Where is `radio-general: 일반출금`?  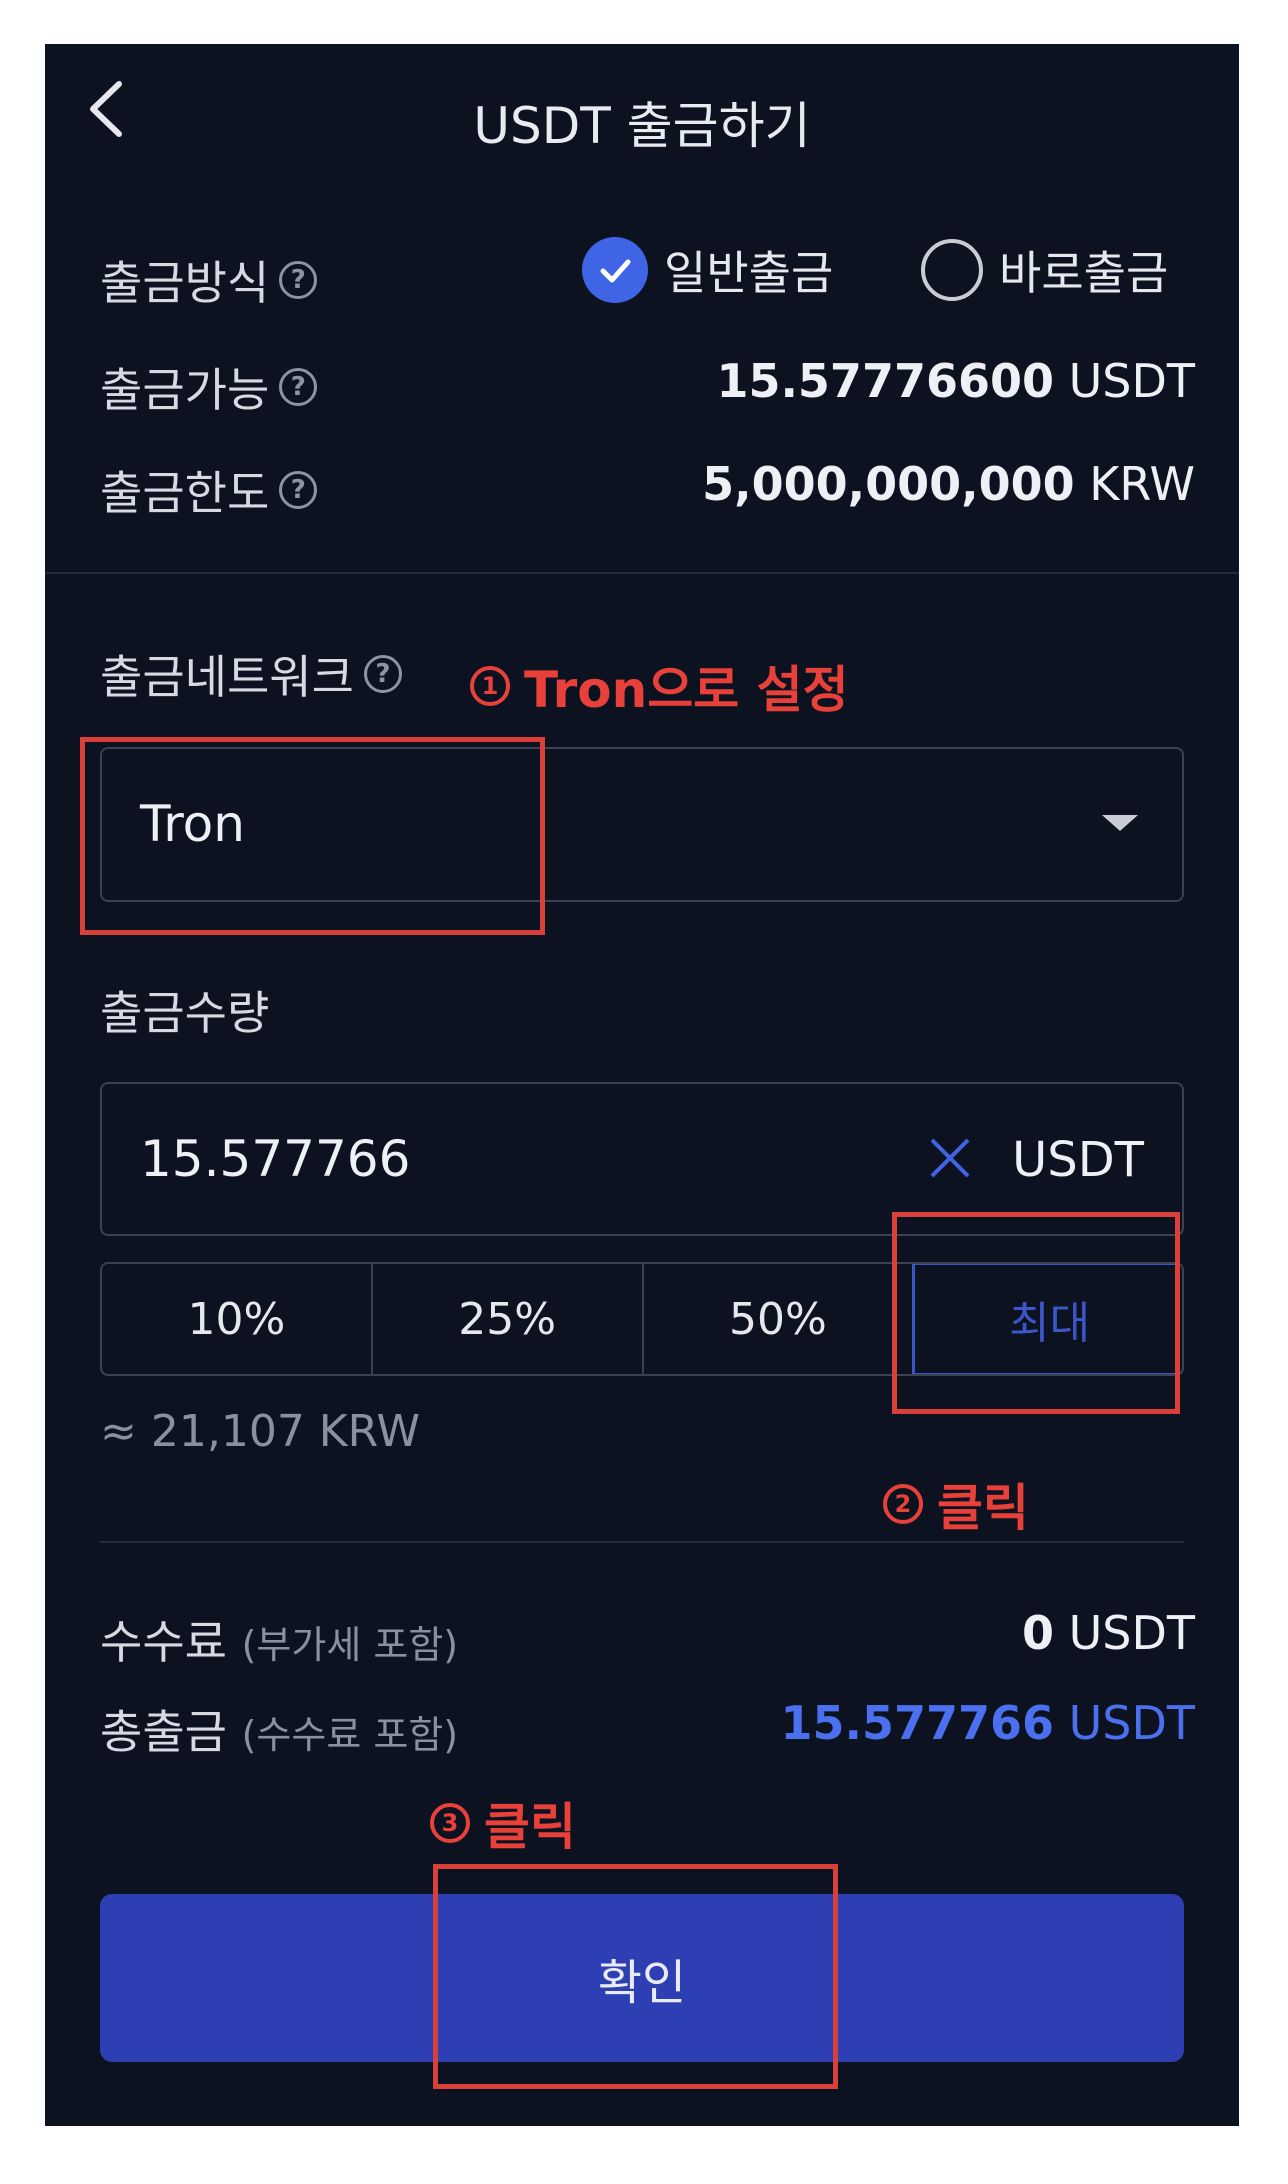 radio-general: 일반출금 is located at coordinates (707, 270).